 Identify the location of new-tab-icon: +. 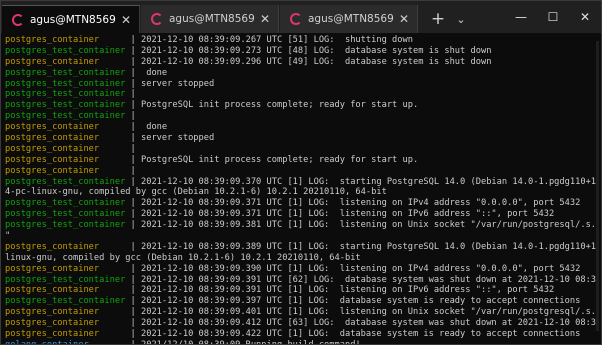
(438, 19).